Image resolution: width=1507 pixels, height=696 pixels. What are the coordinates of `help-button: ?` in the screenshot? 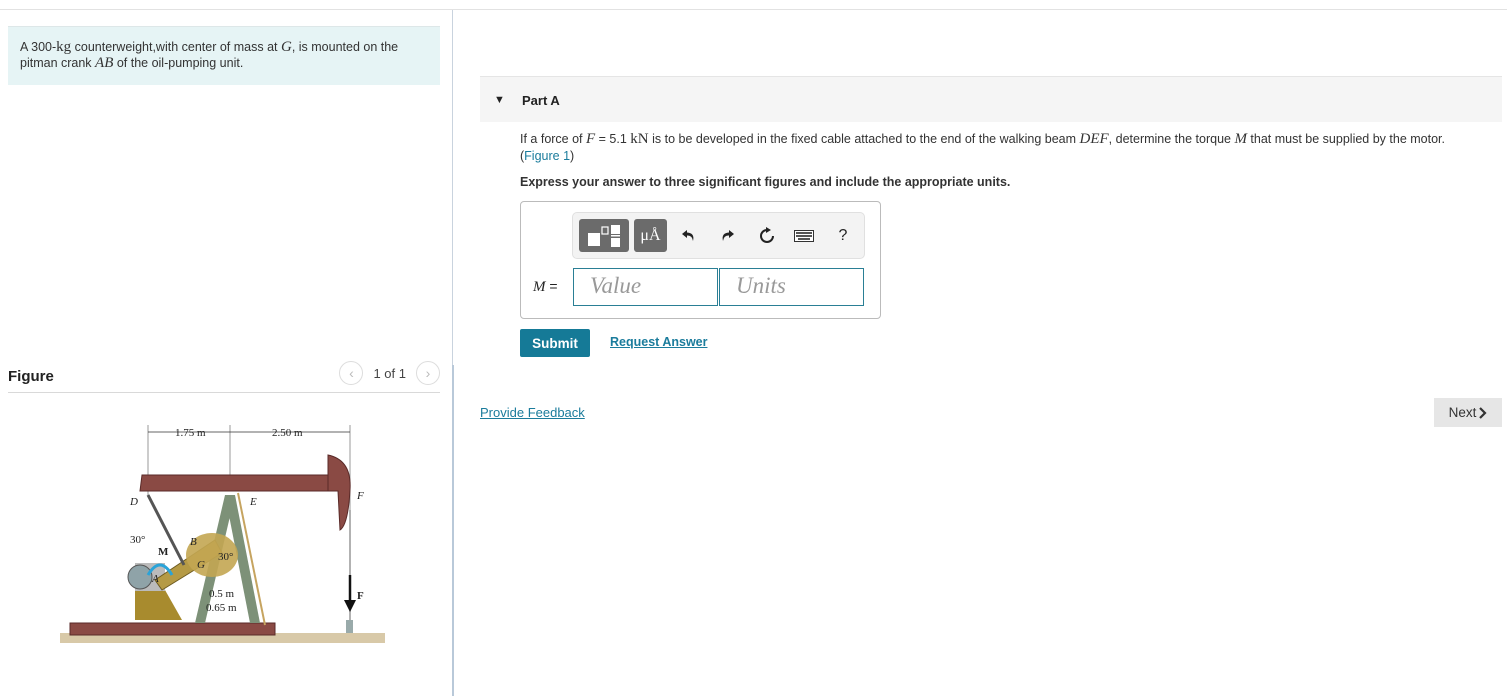 It's located at (843, 236).